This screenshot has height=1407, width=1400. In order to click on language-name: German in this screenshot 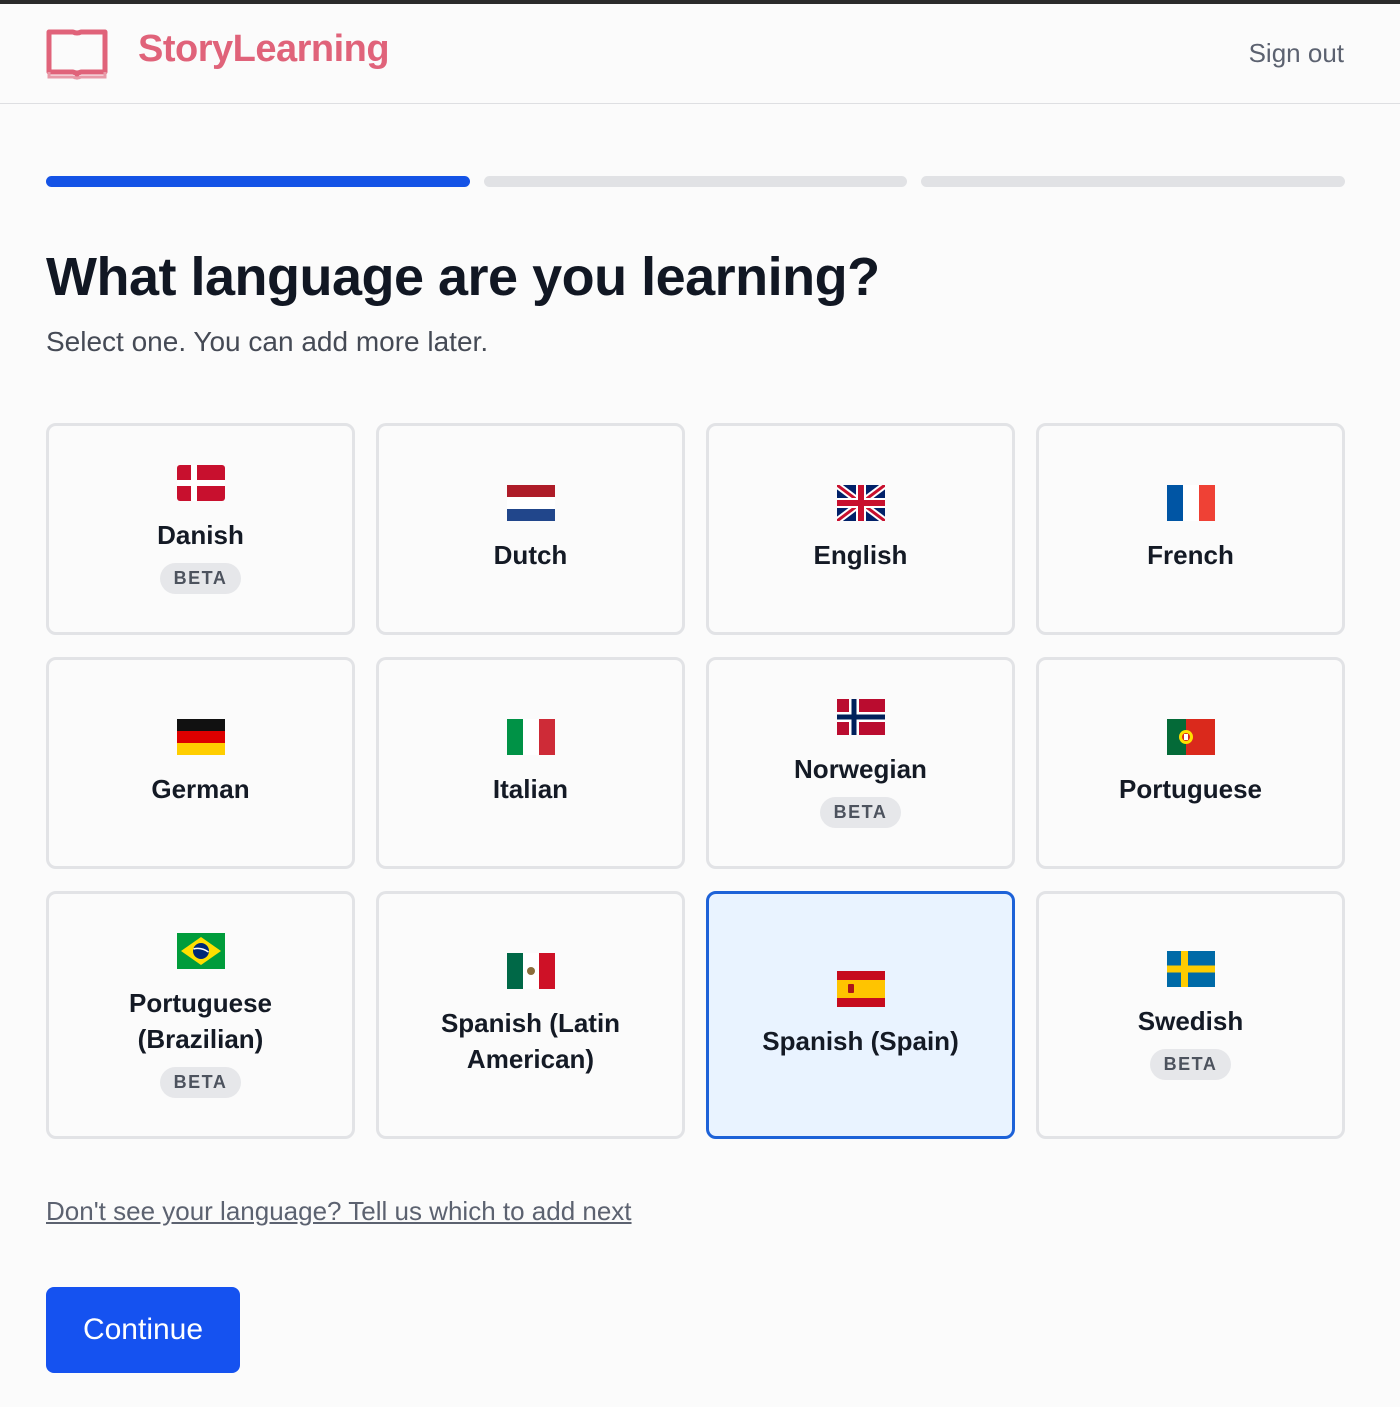, I will do `click(200, 789)`.